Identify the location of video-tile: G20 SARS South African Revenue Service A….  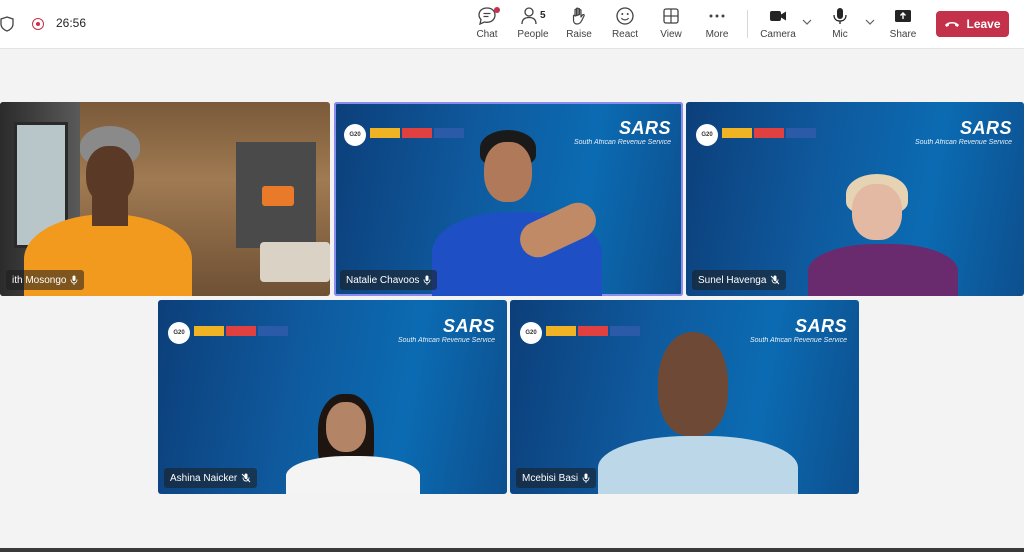
(332, 397).